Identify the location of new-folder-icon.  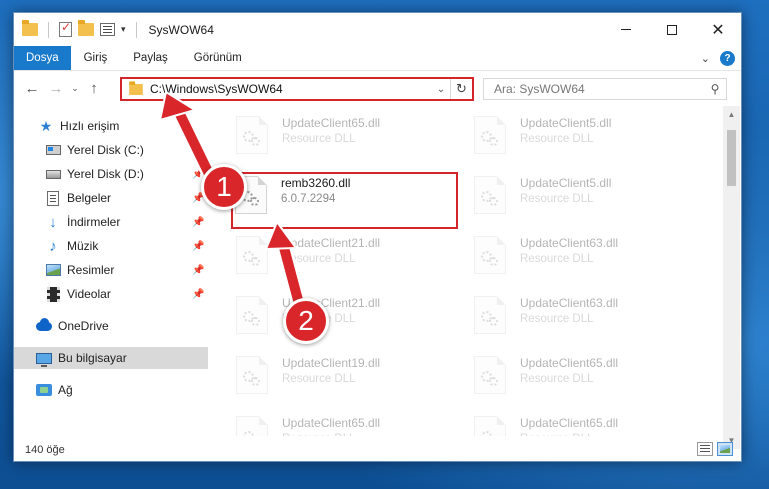
(86, 28).